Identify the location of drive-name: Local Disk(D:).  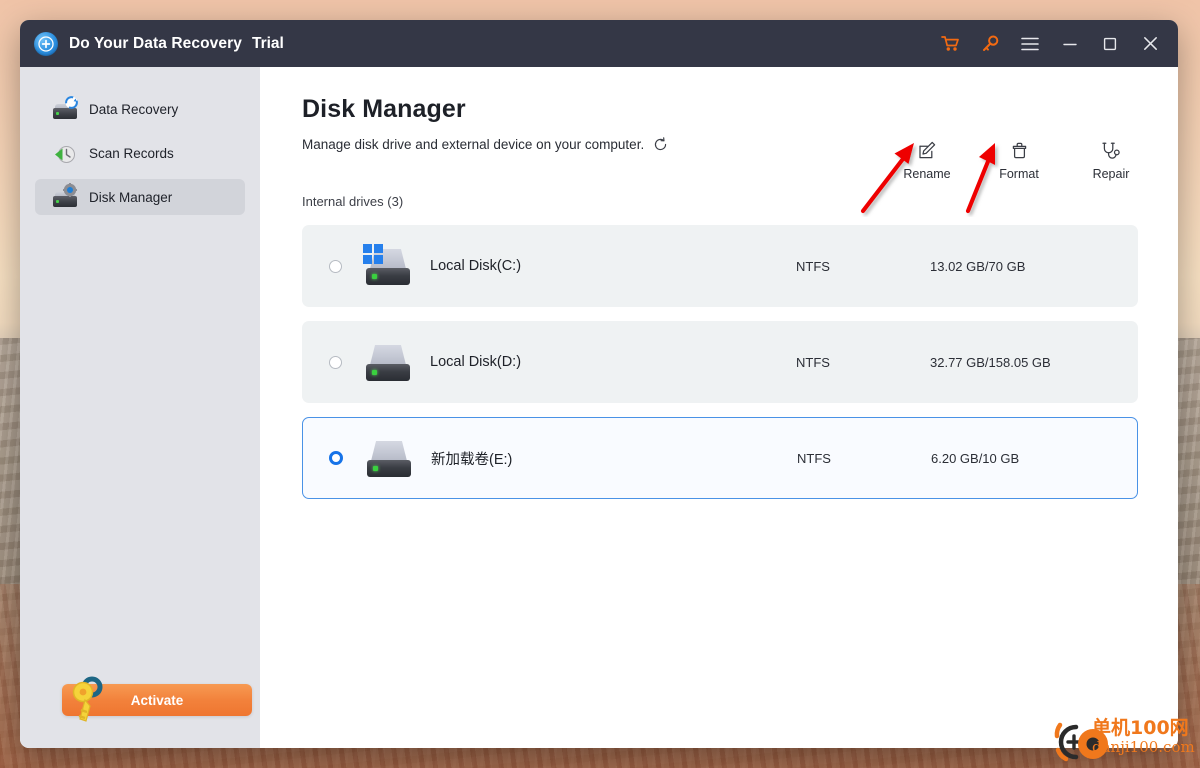
(476, 362).